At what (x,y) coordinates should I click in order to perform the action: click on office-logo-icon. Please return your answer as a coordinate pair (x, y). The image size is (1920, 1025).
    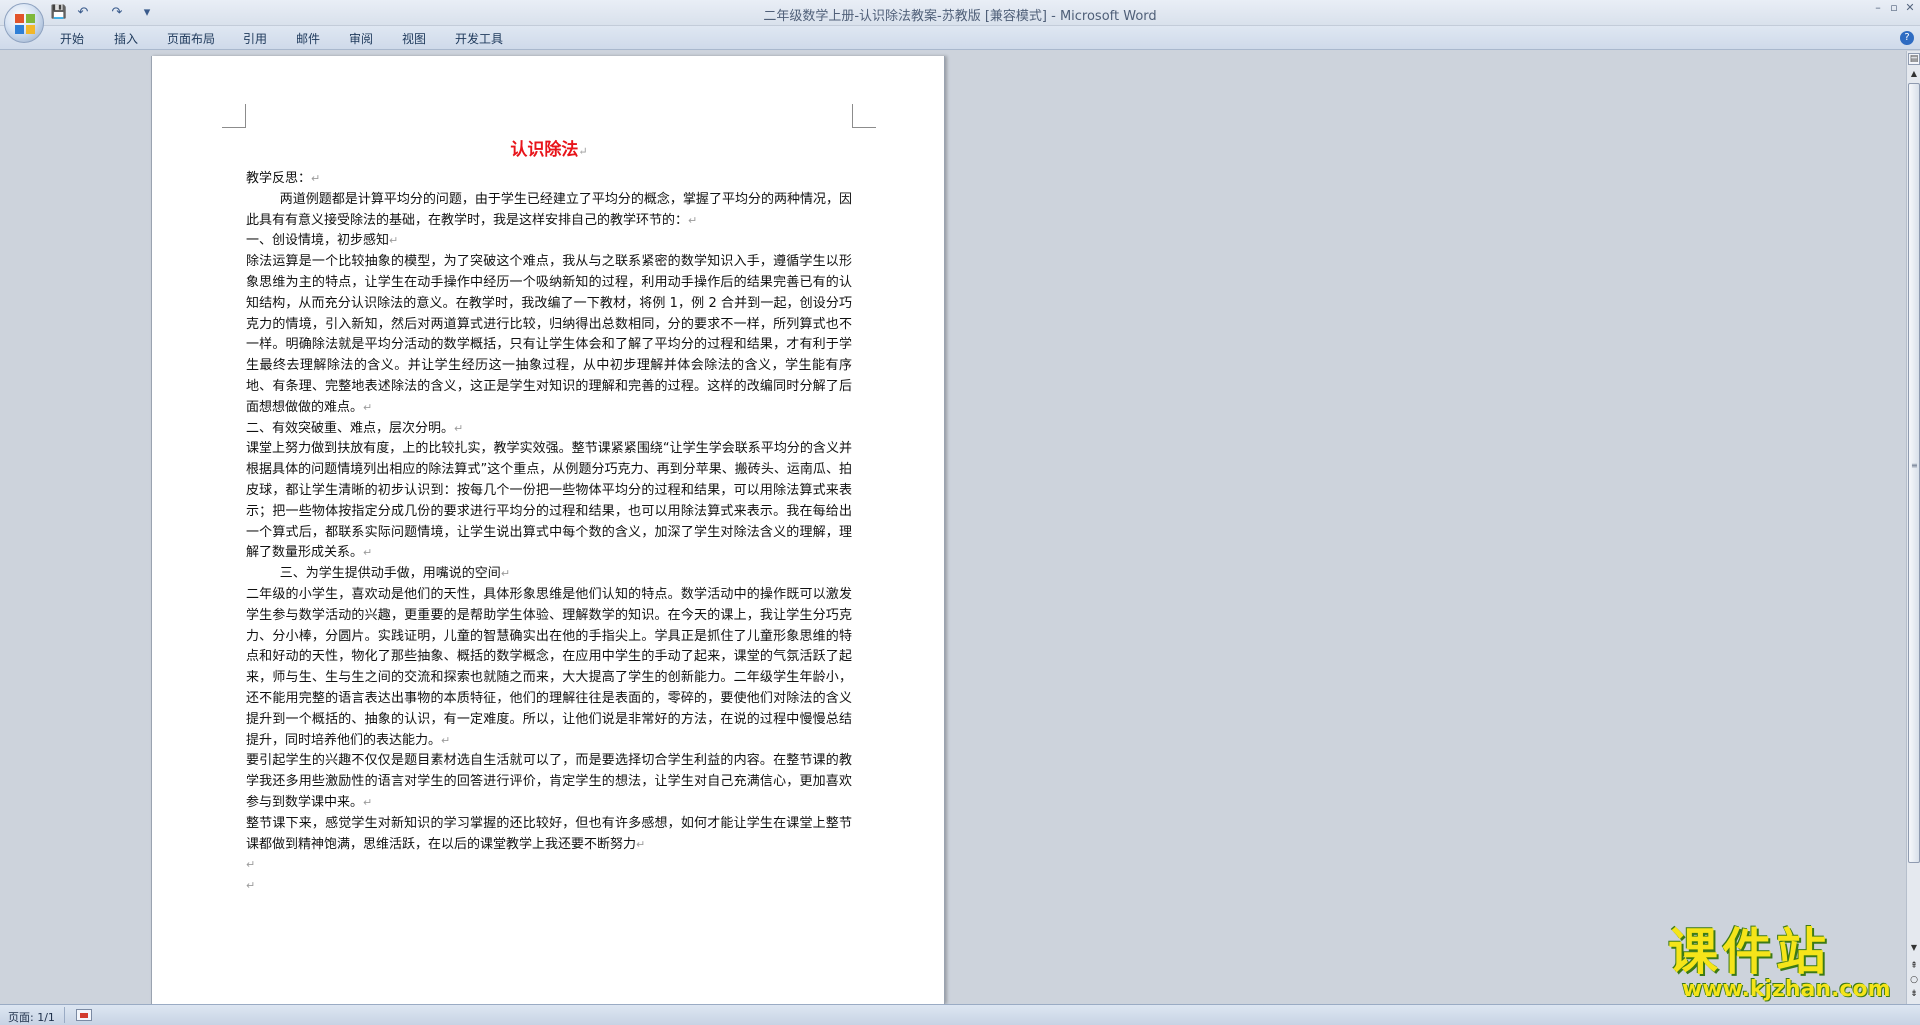
    Looking at the image, I should click on (25, 24).